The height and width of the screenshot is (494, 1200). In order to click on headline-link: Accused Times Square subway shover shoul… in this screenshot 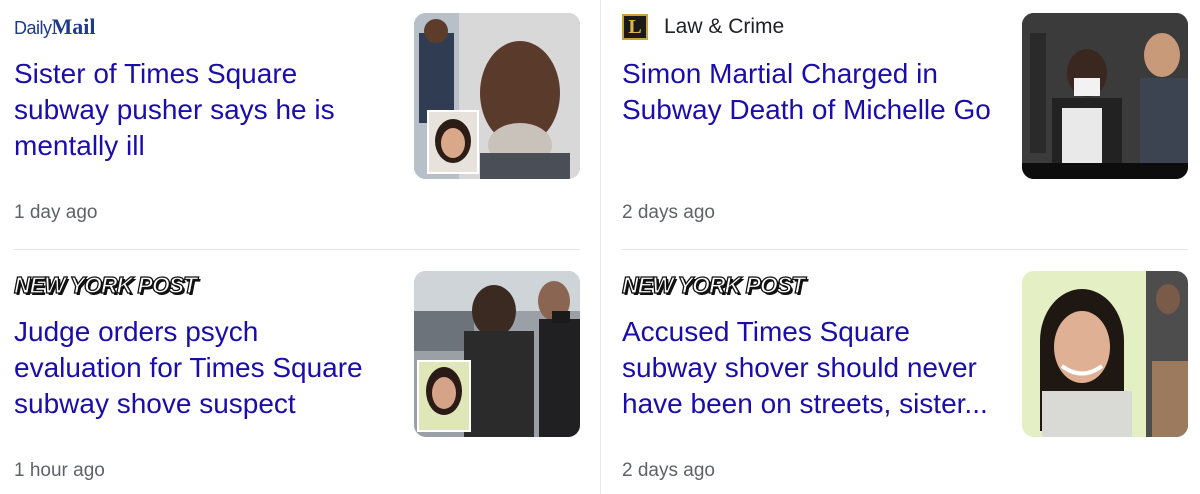, I will do `click(807, 368)`.